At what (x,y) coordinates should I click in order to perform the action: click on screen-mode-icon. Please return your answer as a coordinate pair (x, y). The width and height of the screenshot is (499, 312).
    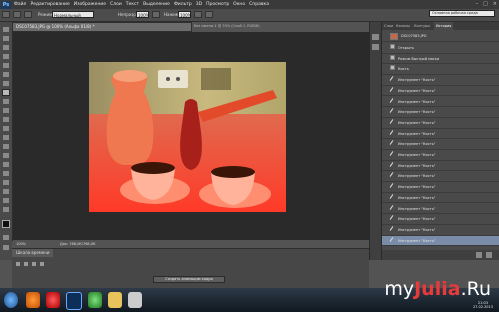
    Looking at the image, I should click on (6, 247).